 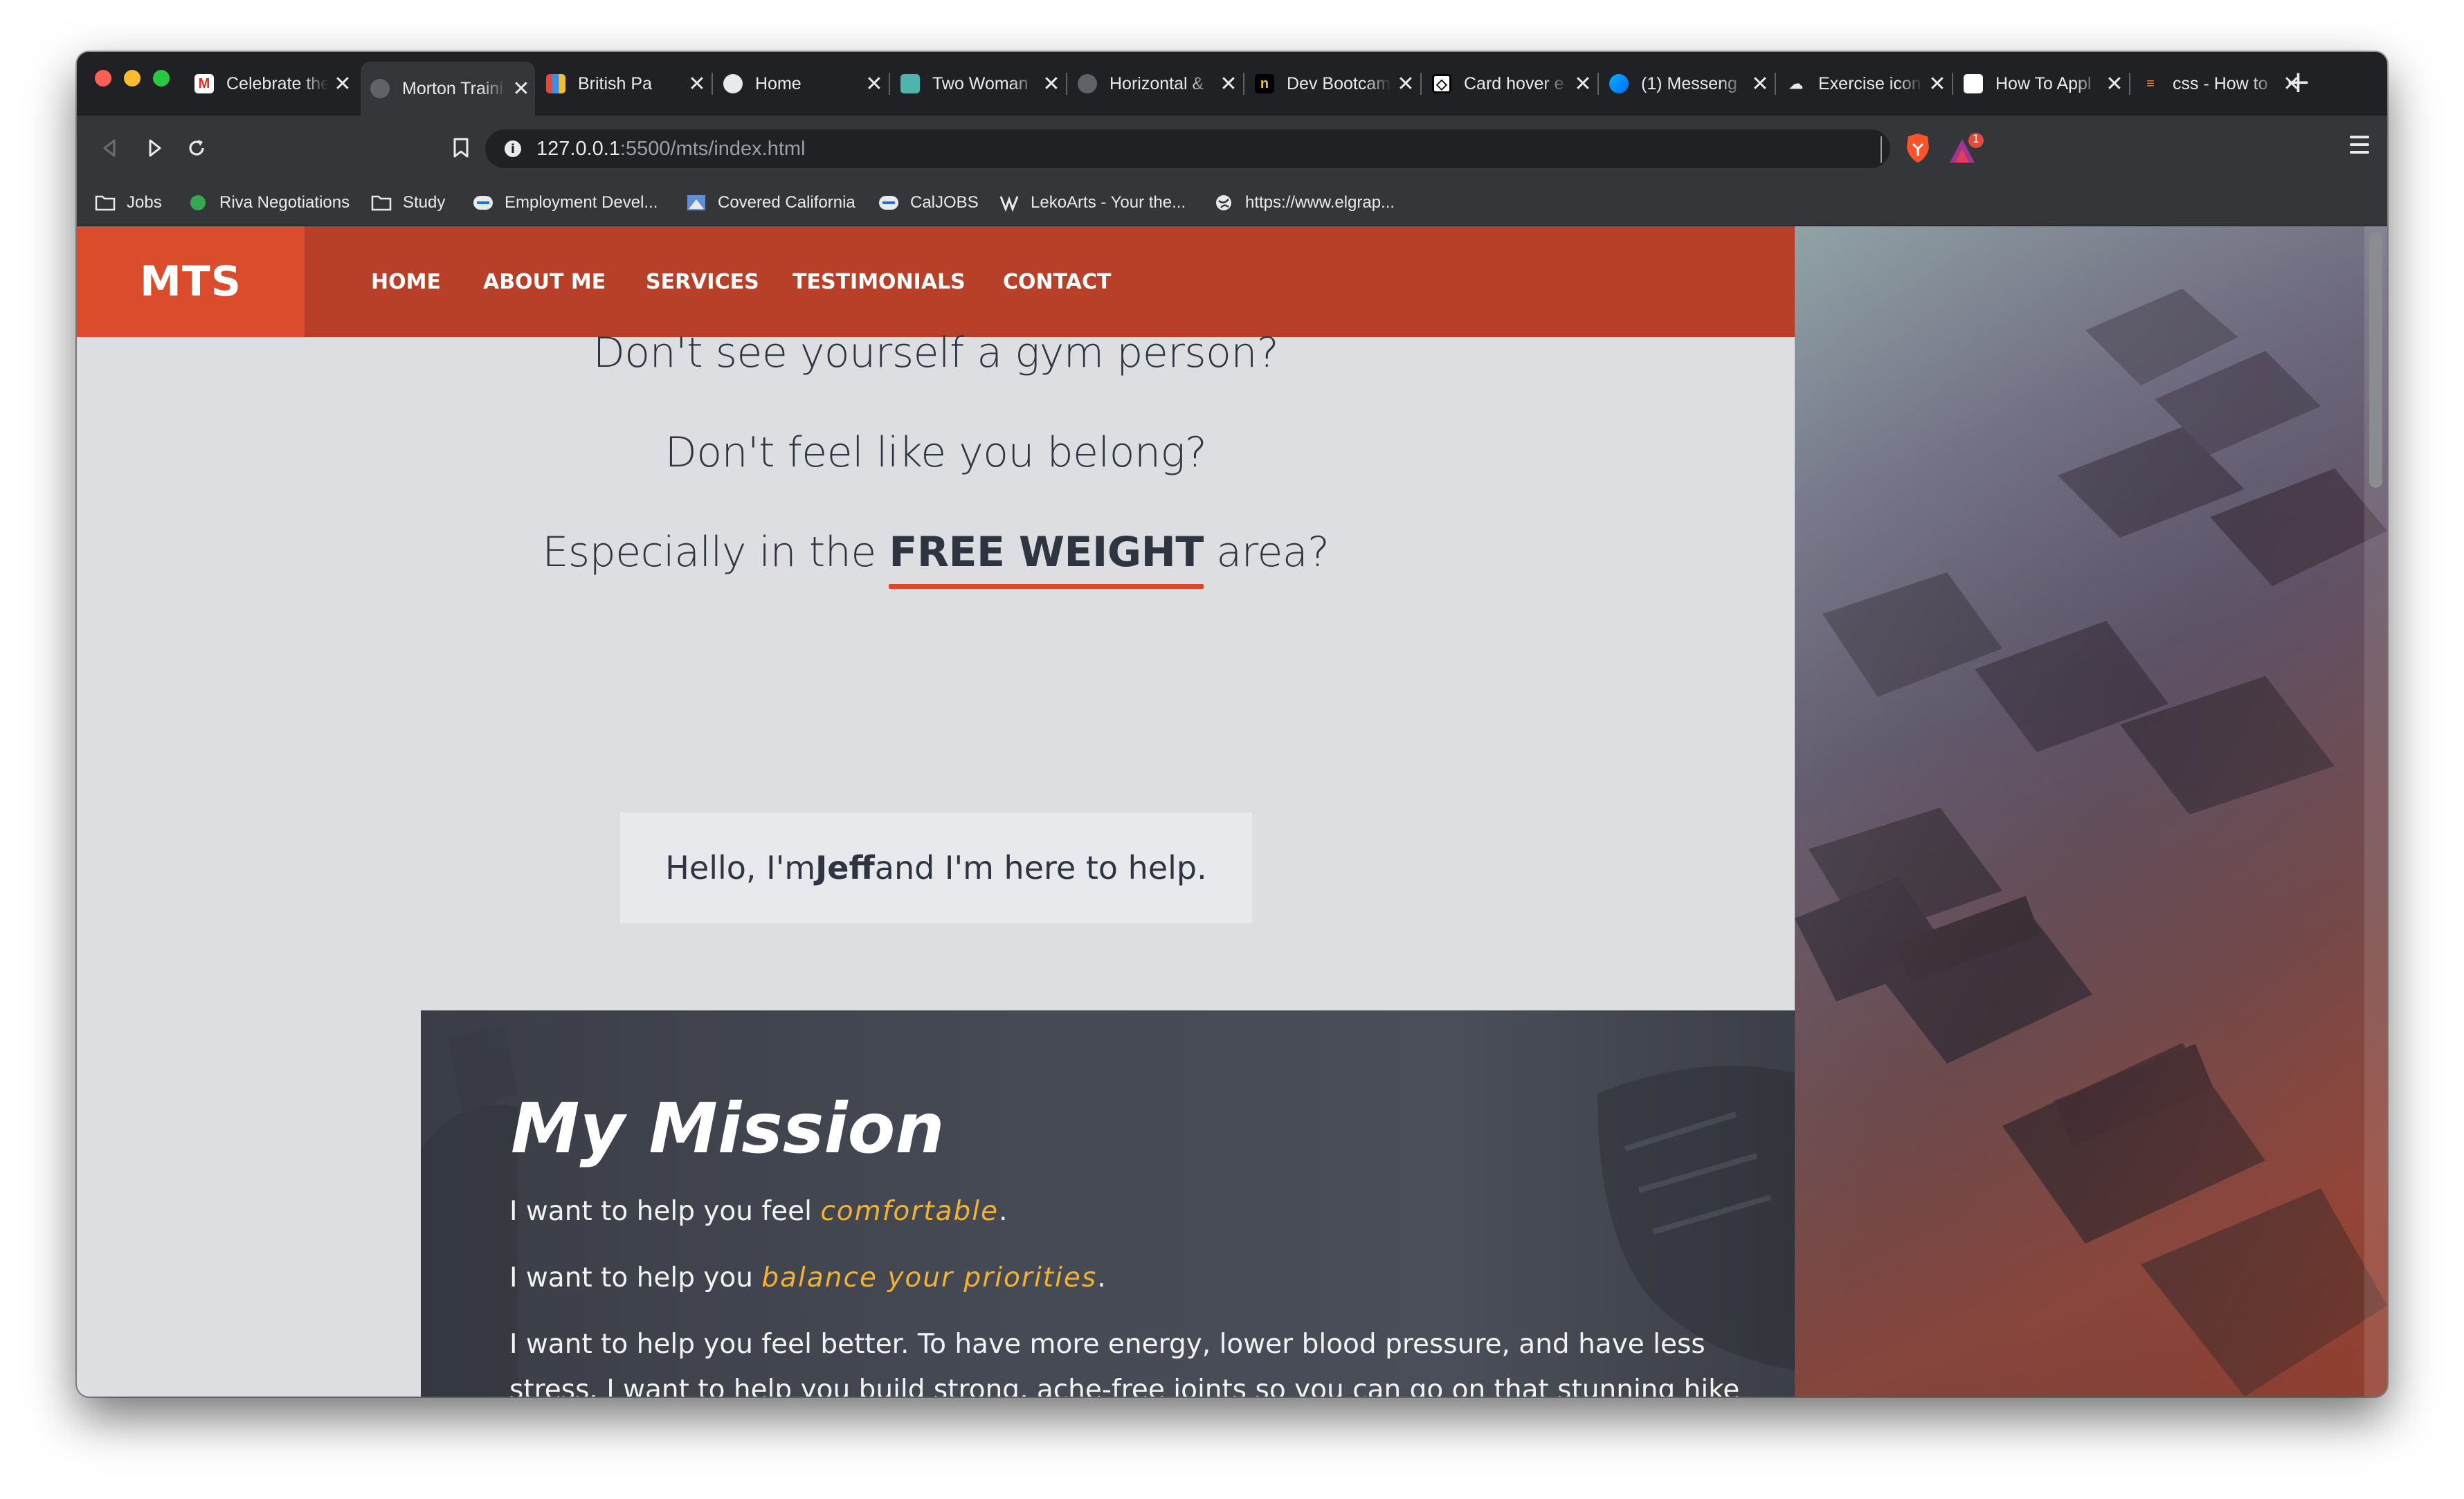 I want to click on tab-exercise-icon: ☁ Exercise icon ✕, so click(x=1864, y=84).